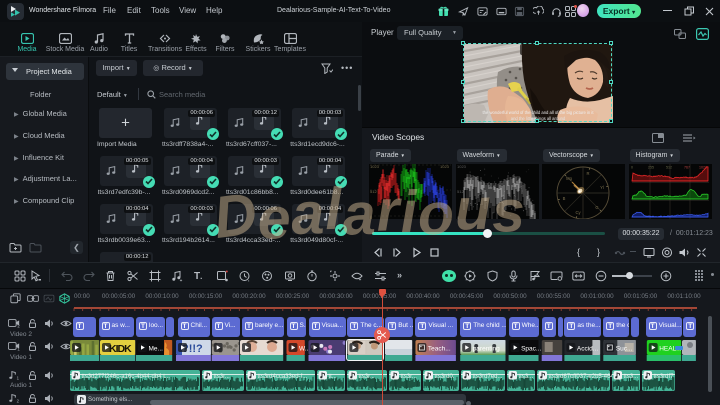  I want to click on svg-text: 767, so click(687, 168).